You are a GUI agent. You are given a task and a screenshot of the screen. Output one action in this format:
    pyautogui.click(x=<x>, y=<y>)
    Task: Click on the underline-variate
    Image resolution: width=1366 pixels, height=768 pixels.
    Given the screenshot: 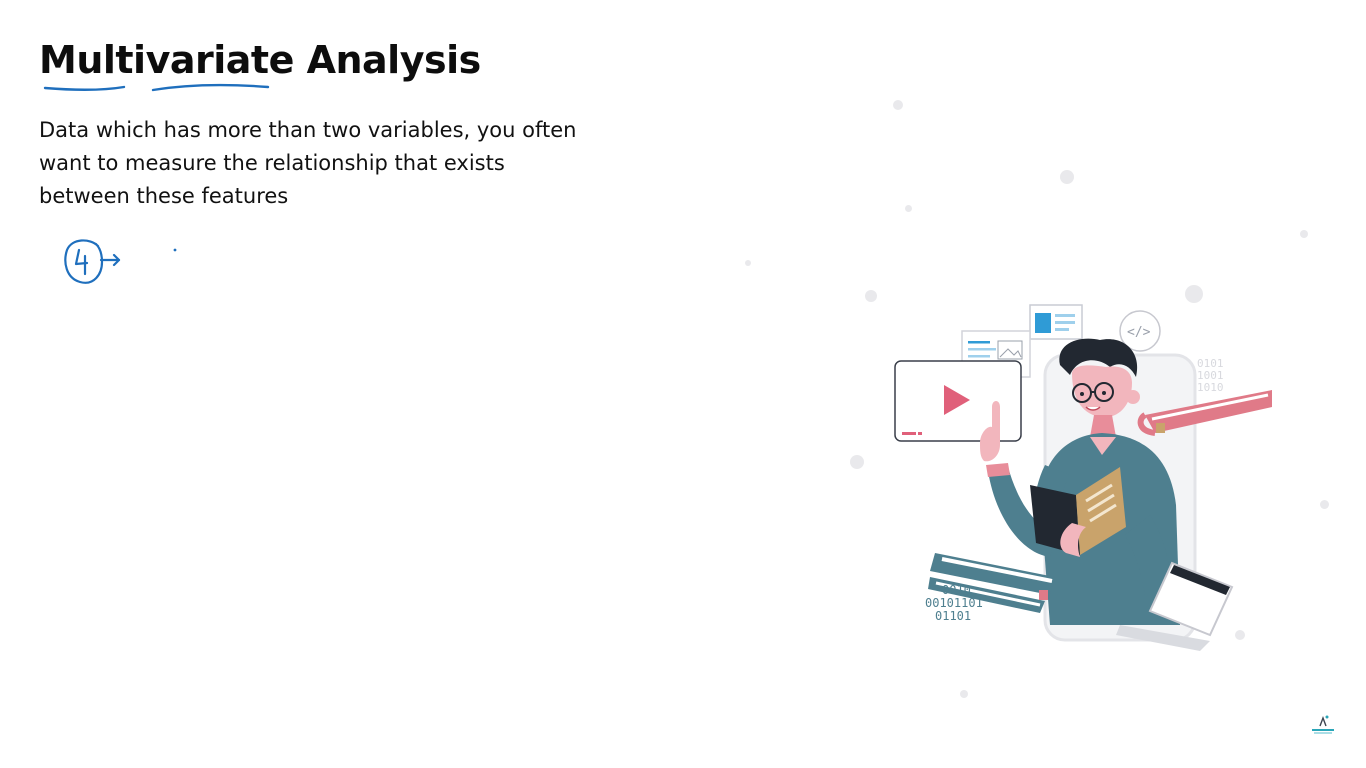 What is the action you would take?
    pyautogui.click(x=210, y=87)
    